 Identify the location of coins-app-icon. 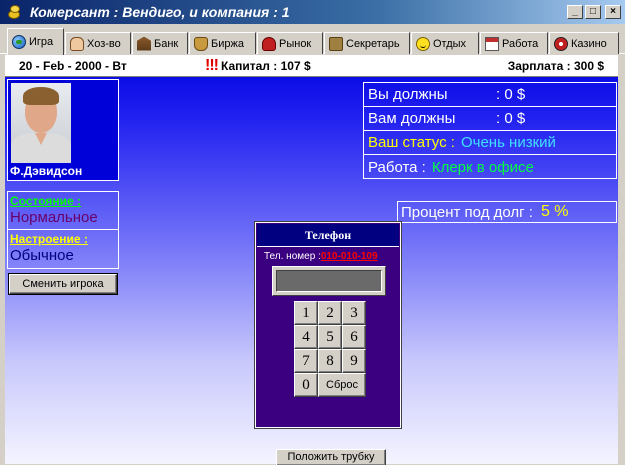
(15, 12).